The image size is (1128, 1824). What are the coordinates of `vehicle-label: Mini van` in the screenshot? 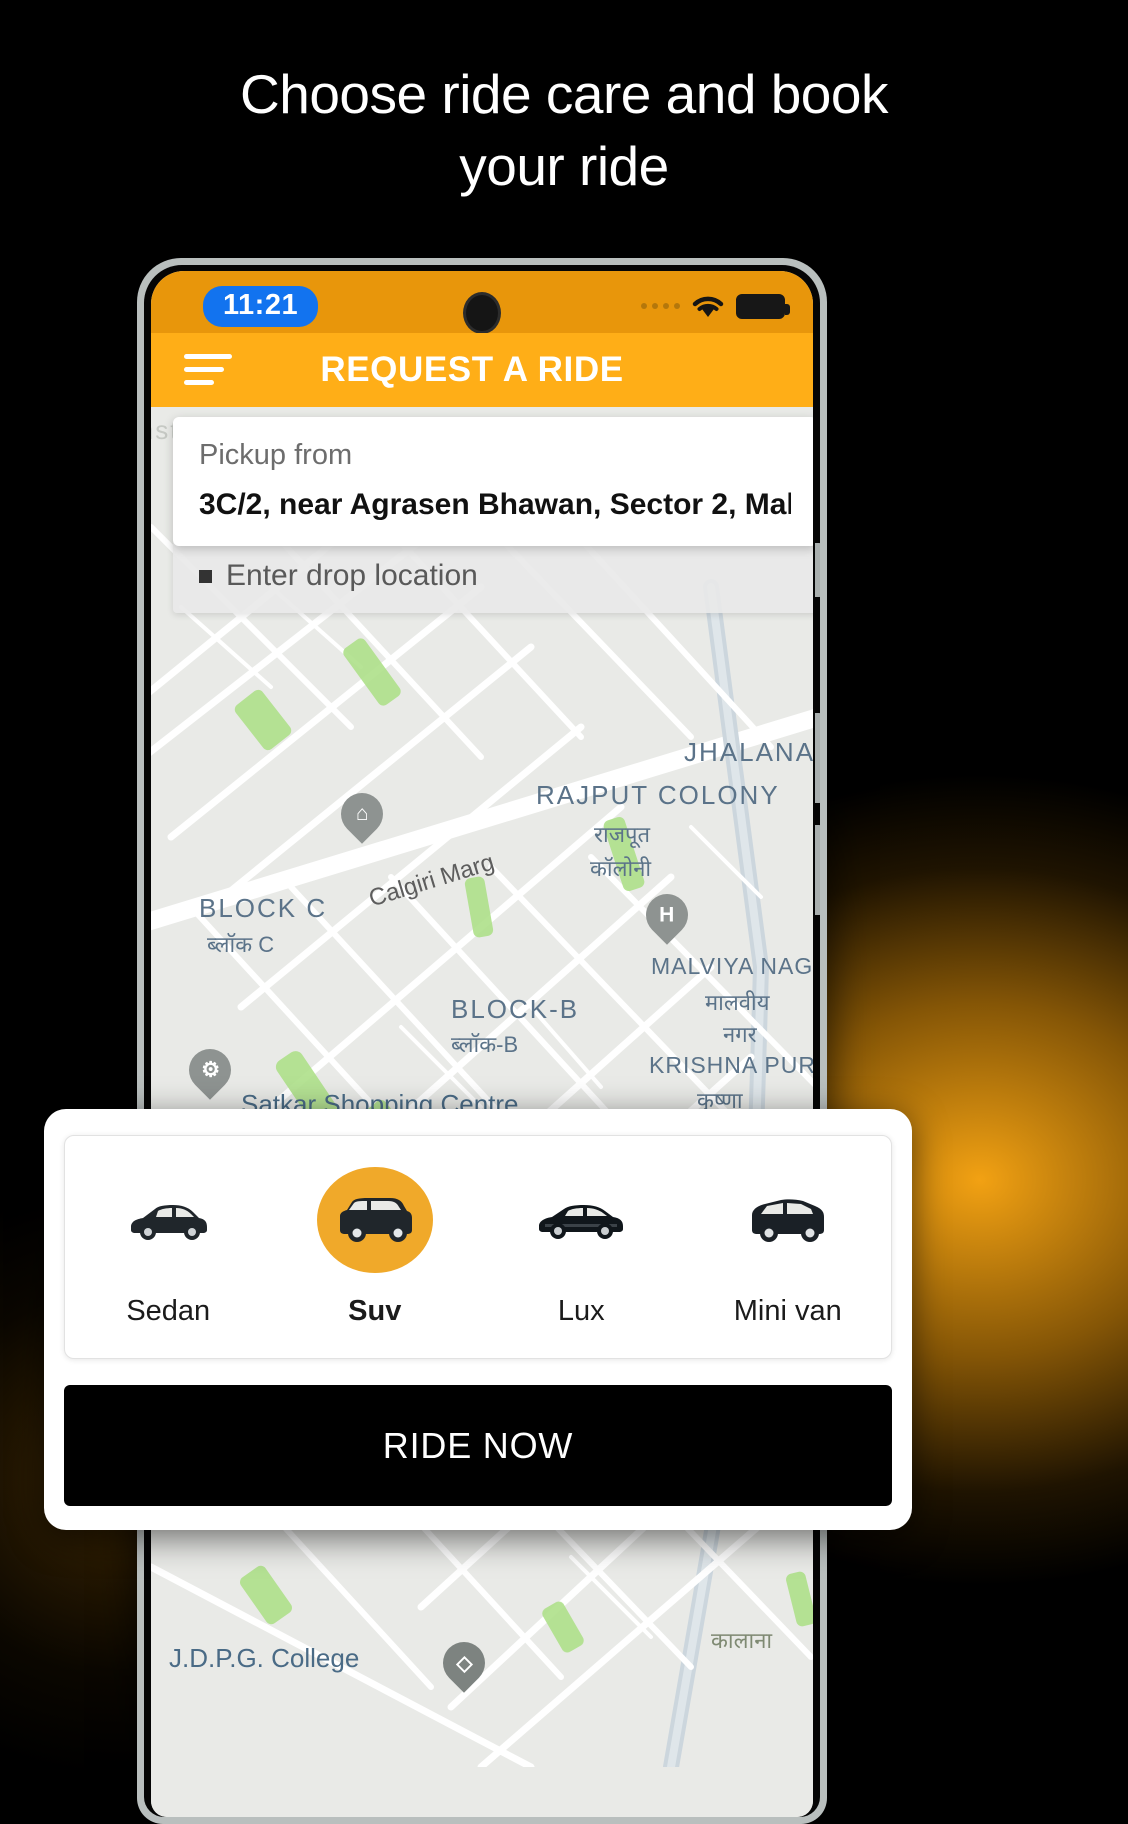 It's located at (787, 1310).